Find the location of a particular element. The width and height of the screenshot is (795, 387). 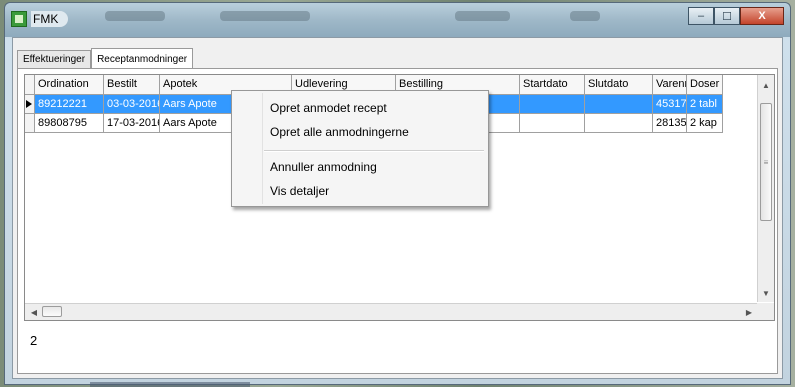

title-bar: FMK – ☐ X is located at coordinates (397, 20).